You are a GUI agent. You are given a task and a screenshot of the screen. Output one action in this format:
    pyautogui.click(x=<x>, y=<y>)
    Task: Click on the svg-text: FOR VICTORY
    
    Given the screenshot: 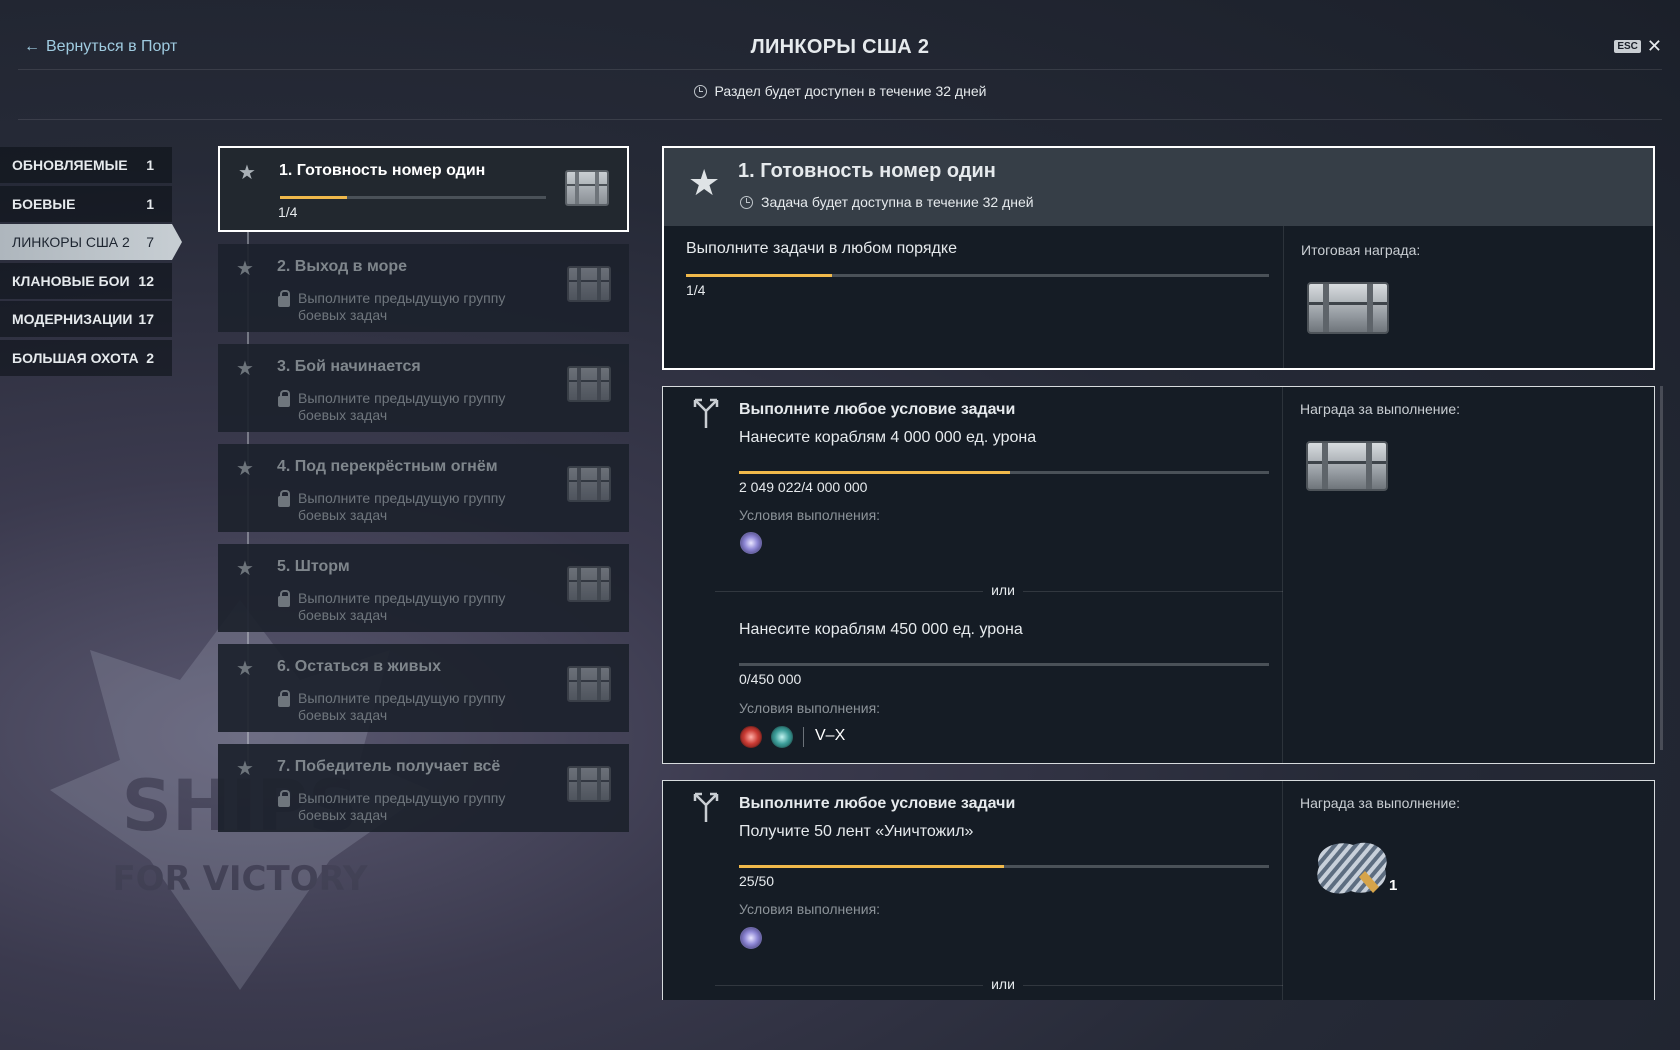 What is the action you would take?
    pyautogui.click(x=239, y=879)
    